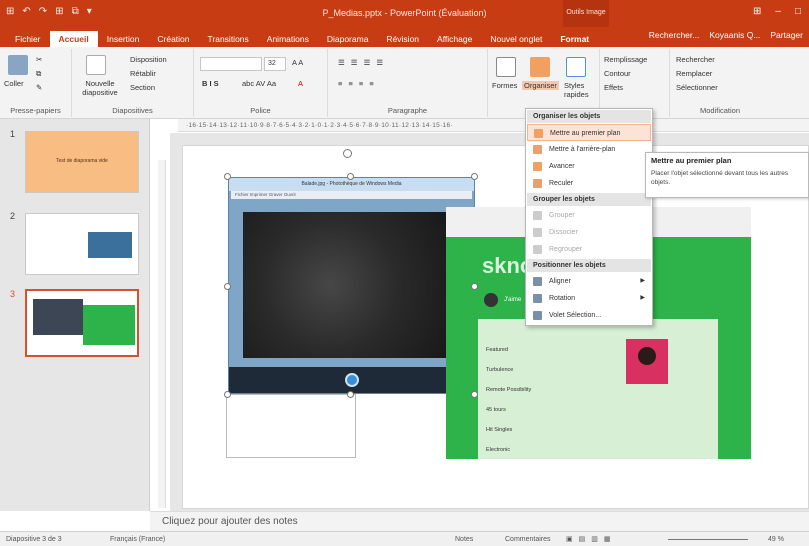  I want to click on list-item: Featured, so click(497, 350).